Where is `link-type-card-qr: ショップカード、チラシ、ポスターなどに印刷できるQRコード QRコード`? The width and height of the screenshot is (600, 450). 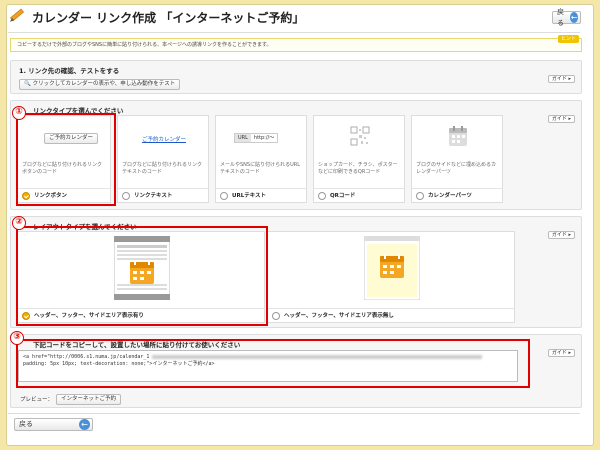 link-type-card-qr: ショップカード、チラシ、ポスターなどに印刷できるQRコード QRコード is located at coordinates (359, 159).